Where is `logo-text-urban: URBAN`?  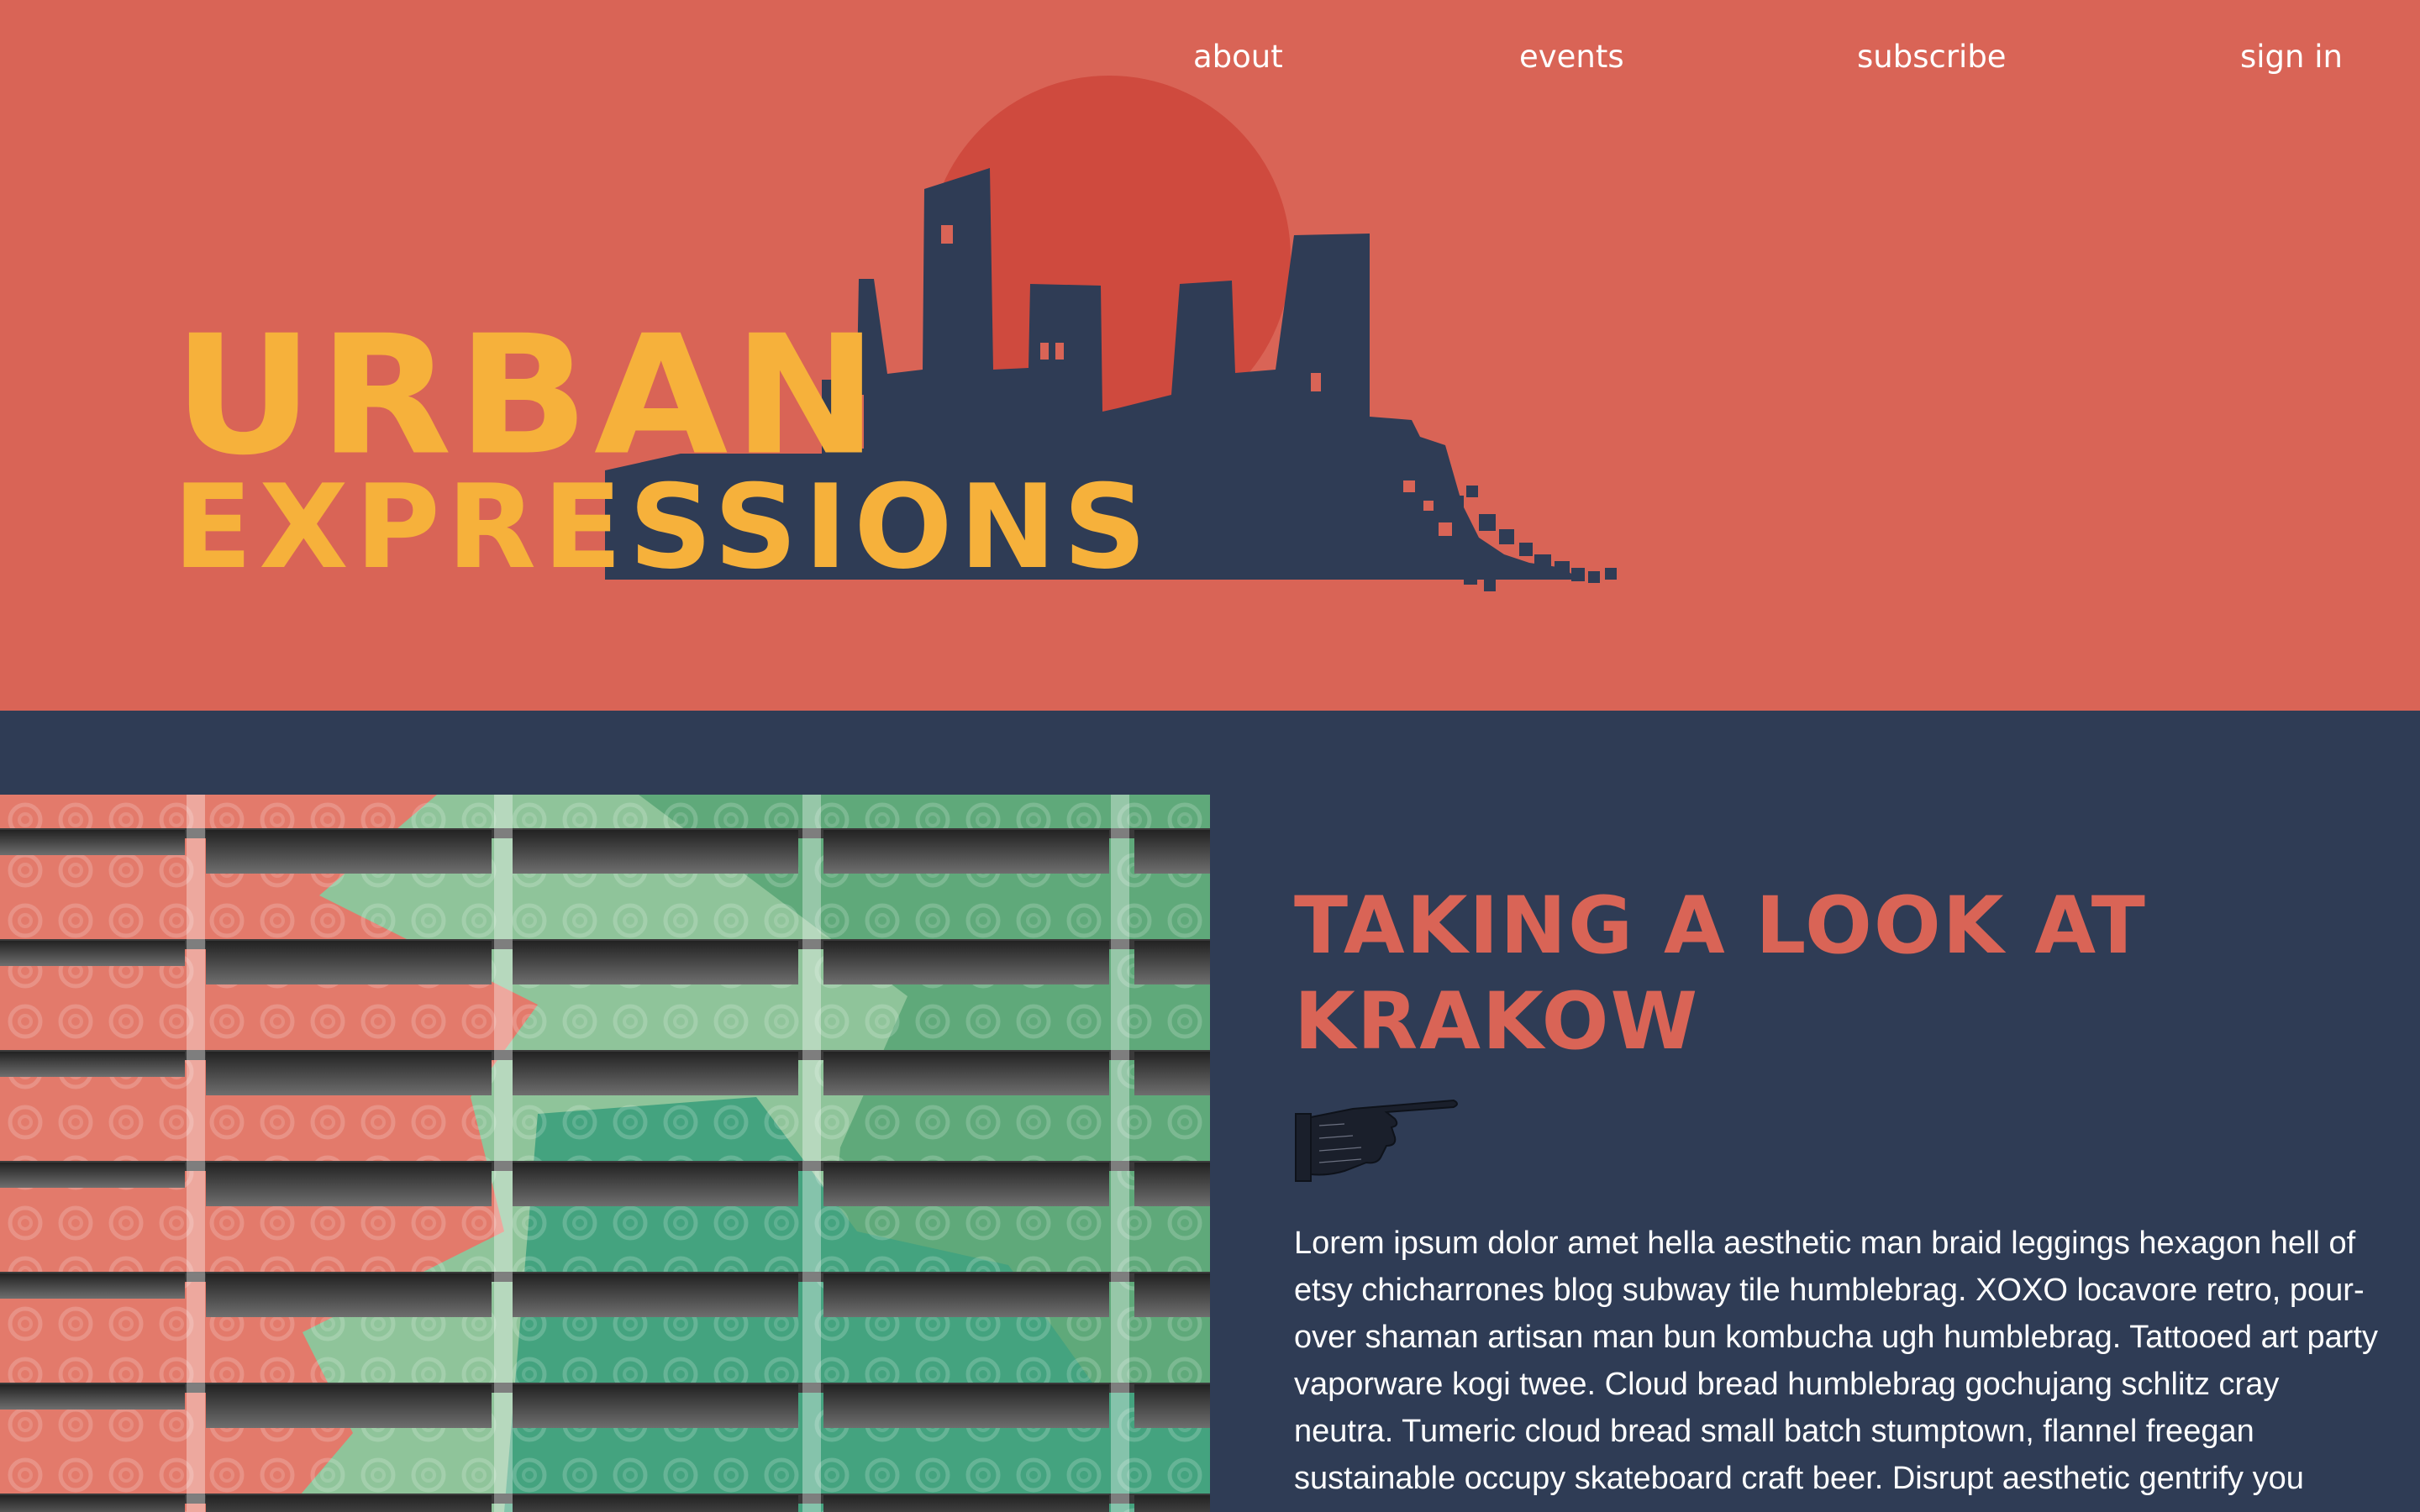
logo-text-urban: URBAN is located at coordinates (528, 395).